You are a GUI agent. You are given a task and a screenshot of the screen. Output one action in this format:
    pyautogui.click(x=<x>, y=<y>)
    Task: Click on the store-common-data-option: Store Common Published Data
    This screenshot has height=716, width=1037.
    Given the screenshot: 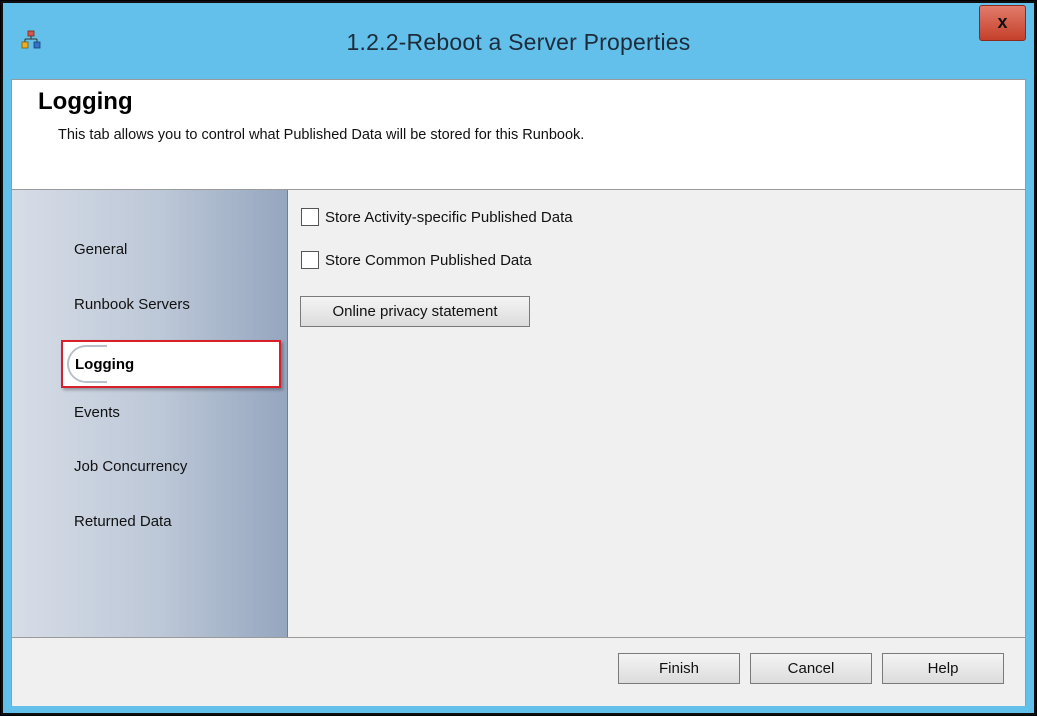 What is the action you would take?
    pyautogui.click(x=416, y=260)
    